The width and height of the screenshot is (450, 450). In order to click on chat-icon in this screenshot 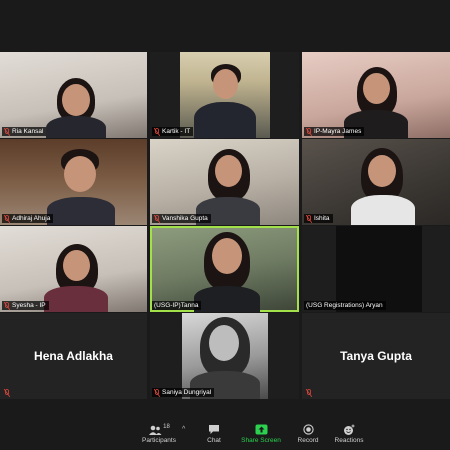, I will do `click(214, 429)`.